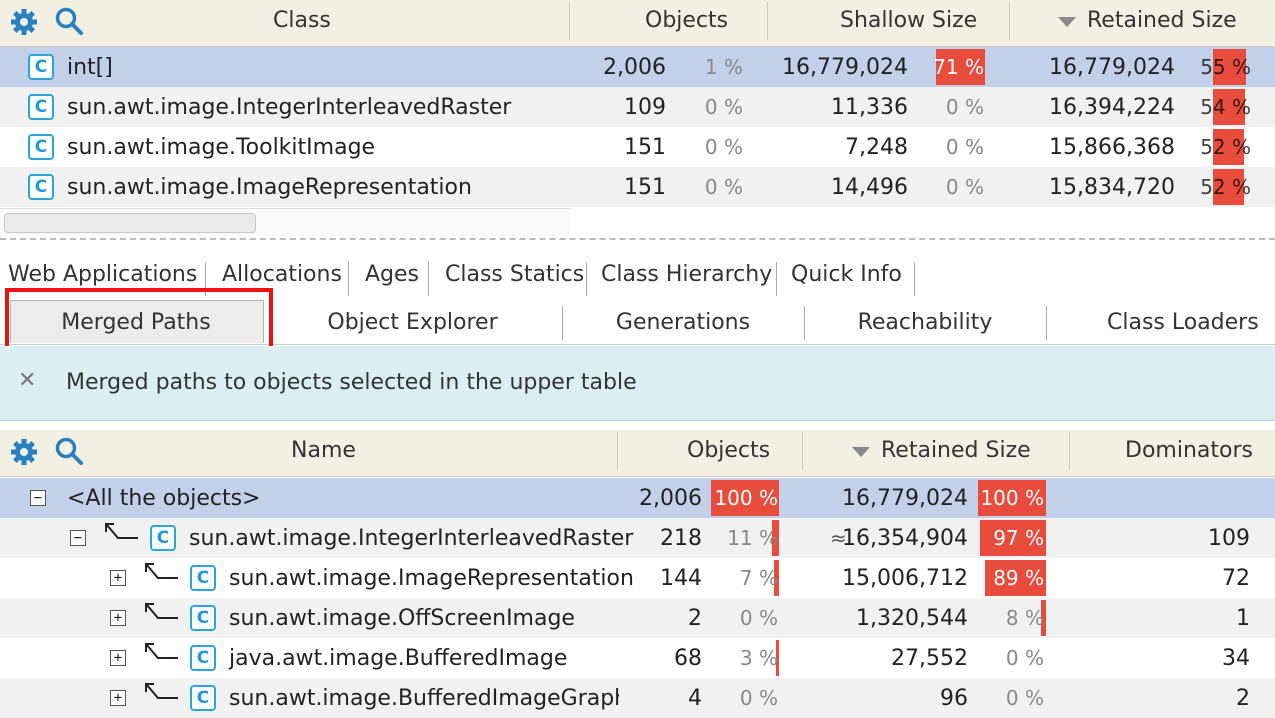 Image resolution: width=1275 pixels, height=718 pixels. I want to click on objects-percent: 3 %, so click(758, 658).